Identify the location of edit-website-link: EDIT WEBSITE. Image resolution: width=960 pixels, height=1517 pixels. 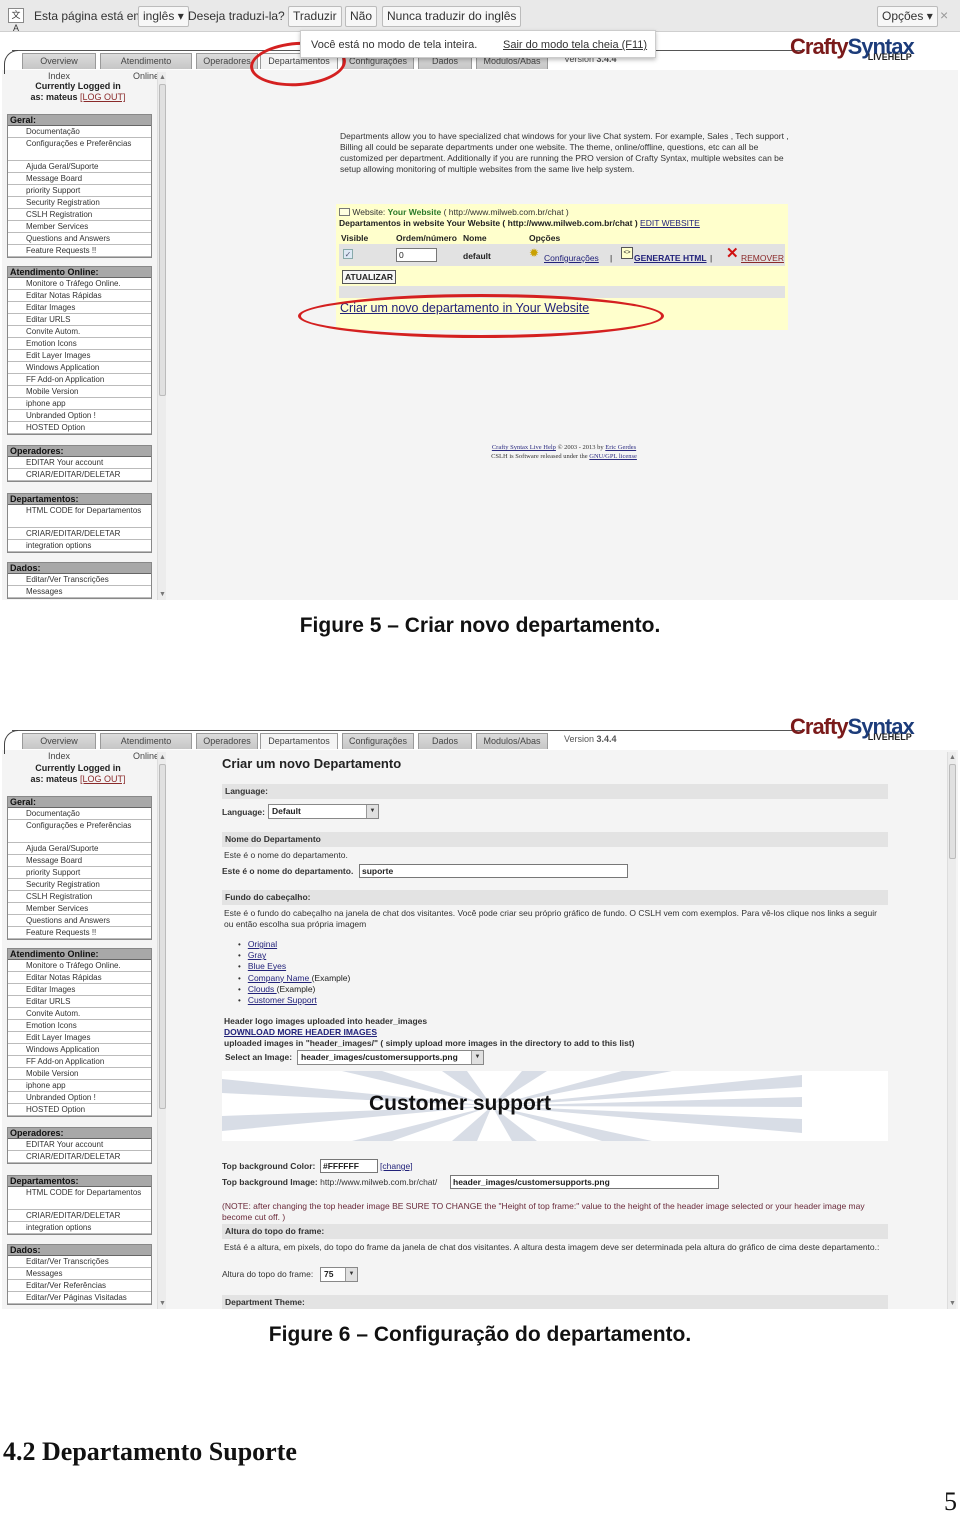
(670, 223).